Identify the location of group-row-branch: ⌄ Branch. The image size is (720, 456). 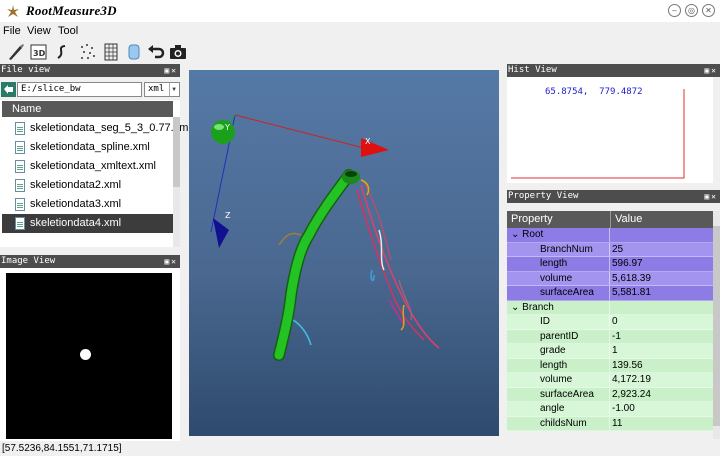
(610, 307).